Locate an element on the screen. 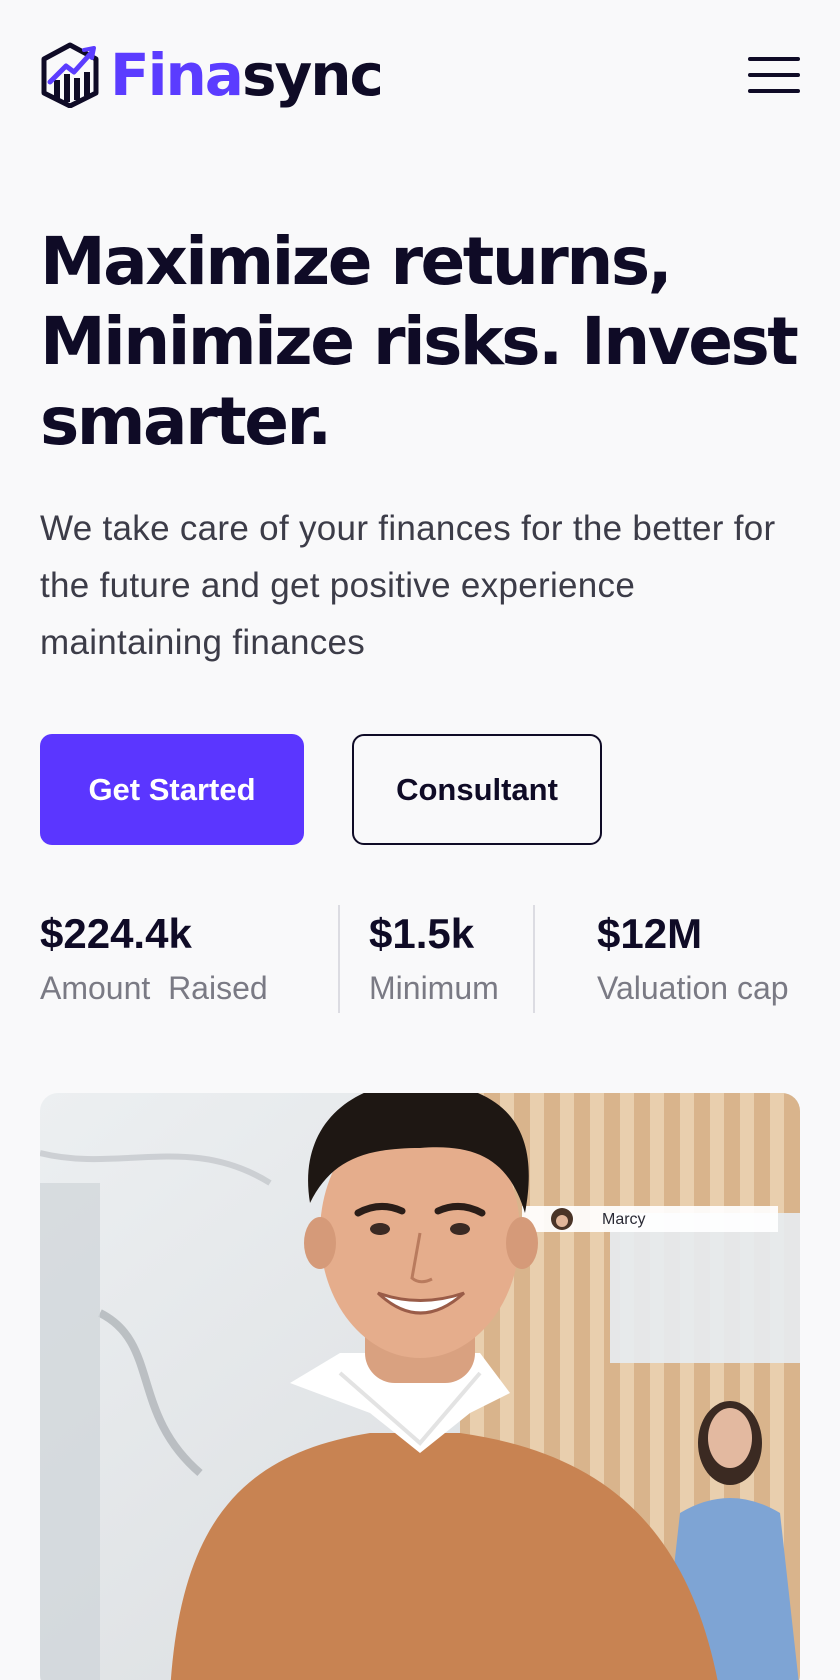 The image size is (840, 1680). stat-amount-raised: $224.4k Amount Raised is located at coordinates (154, 959).